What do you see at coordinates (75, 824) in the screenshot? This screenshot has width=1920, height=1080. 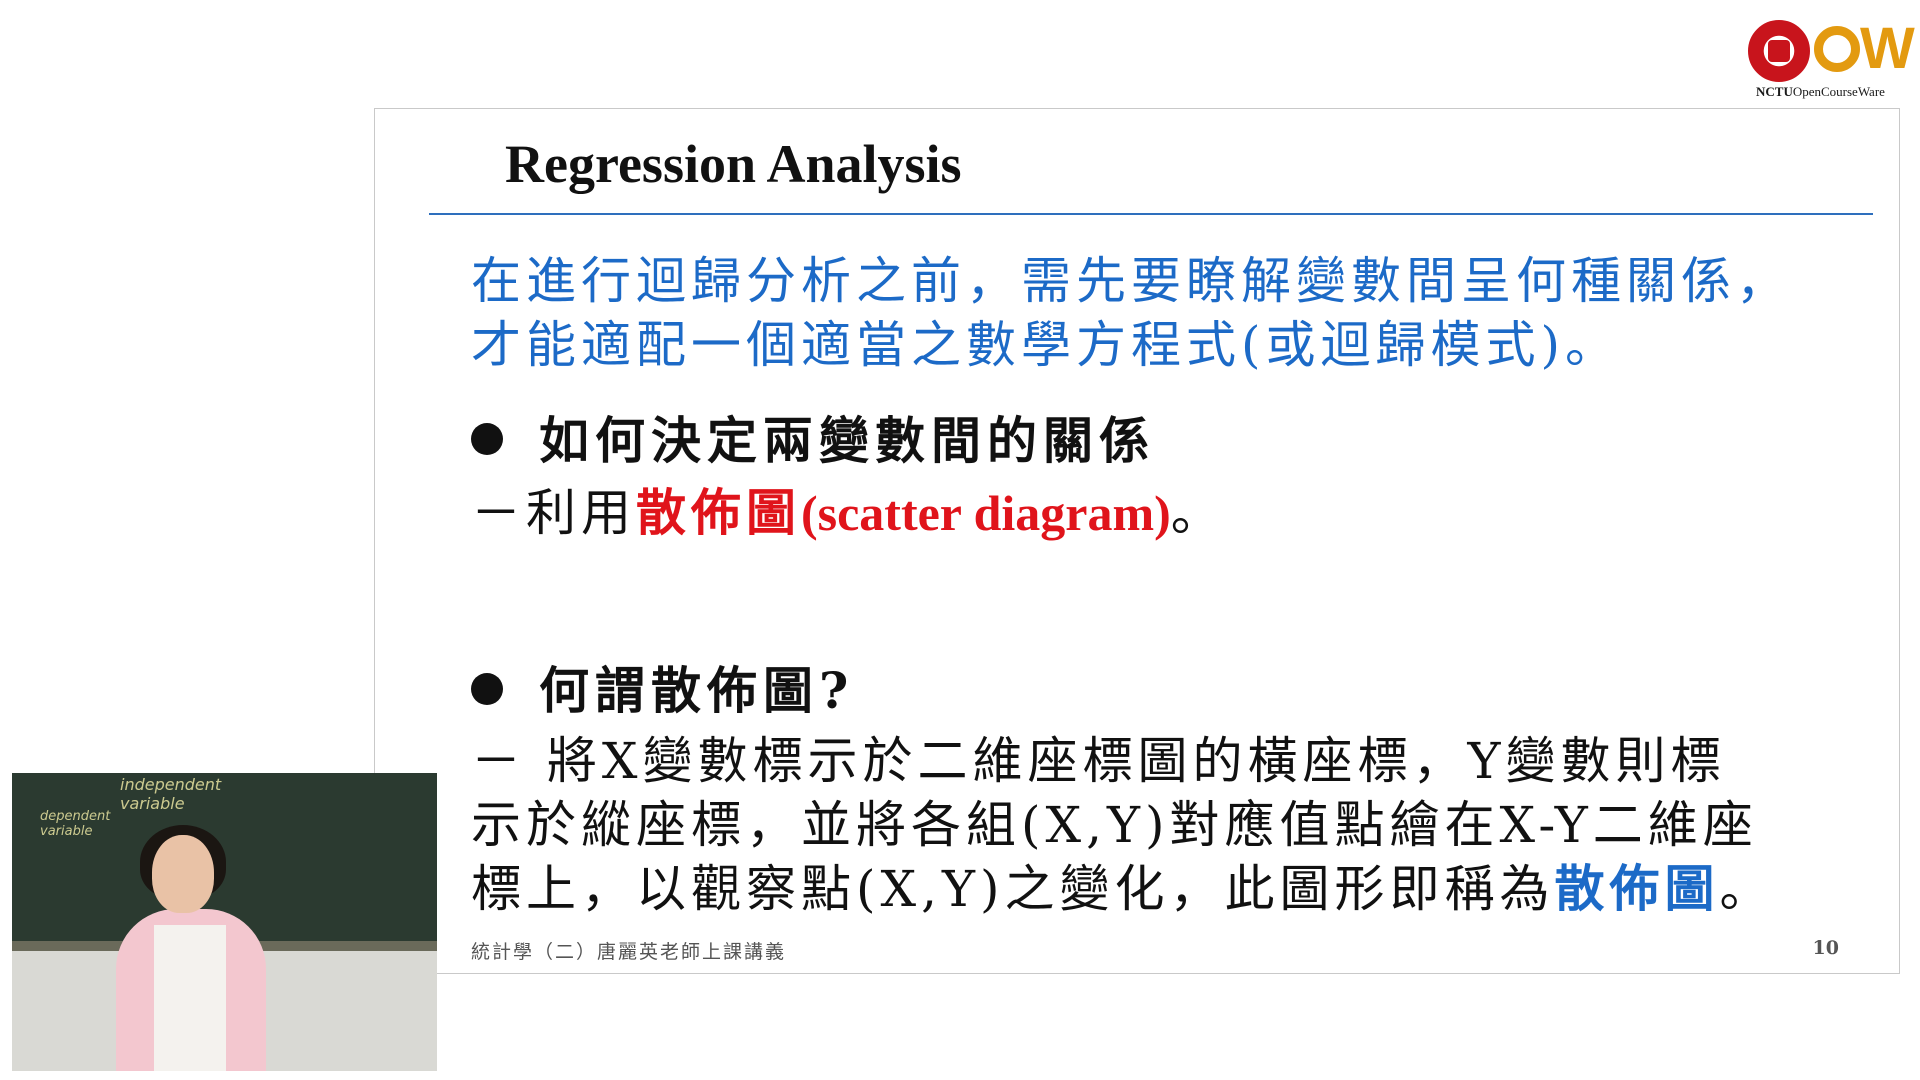 I see `chalk-writing: dependent variable` at bounding box center [75, 824].